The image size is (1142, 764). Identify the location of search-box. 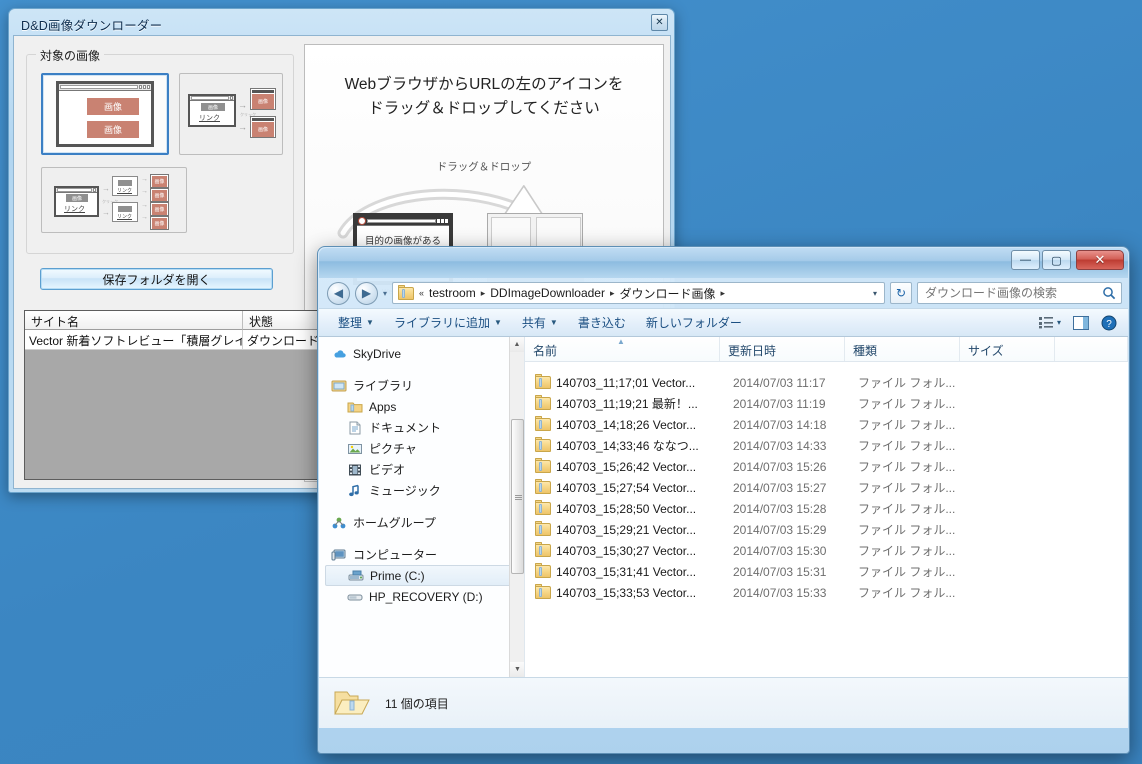
(1019, 293).